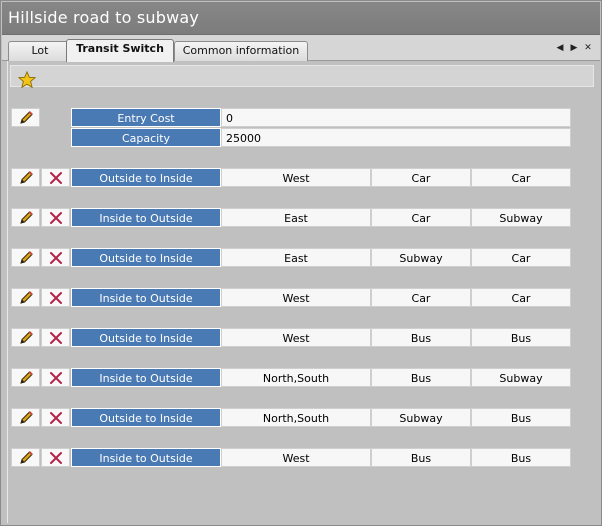 This screenshot has width=602, height=526. I want to click on tab-lot: Lot, so click(40, 51).